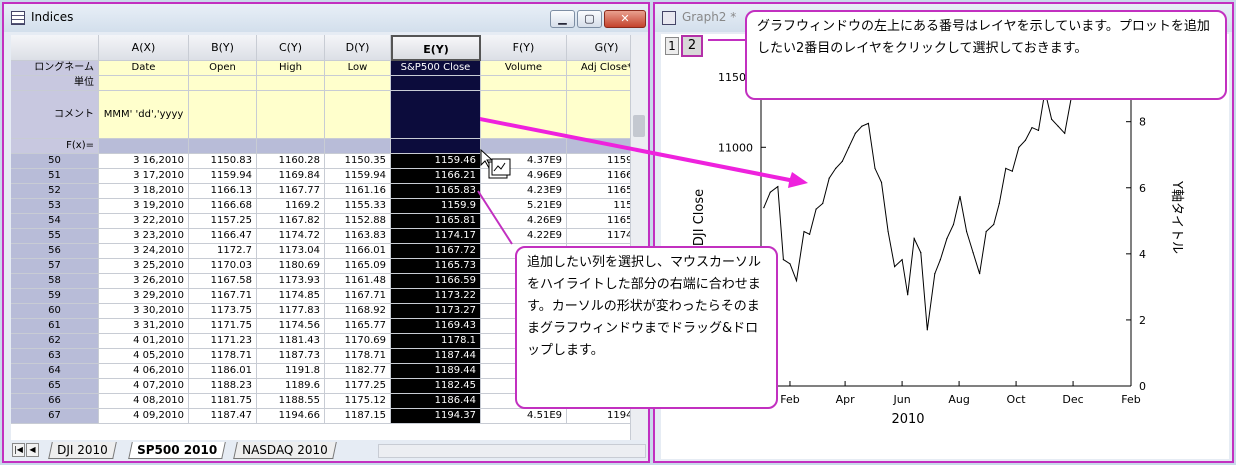  What do you see at coordinates (436, 236) in the screenshot?
I see `data-cell: 1174.17` at bounding box center [436, 236].